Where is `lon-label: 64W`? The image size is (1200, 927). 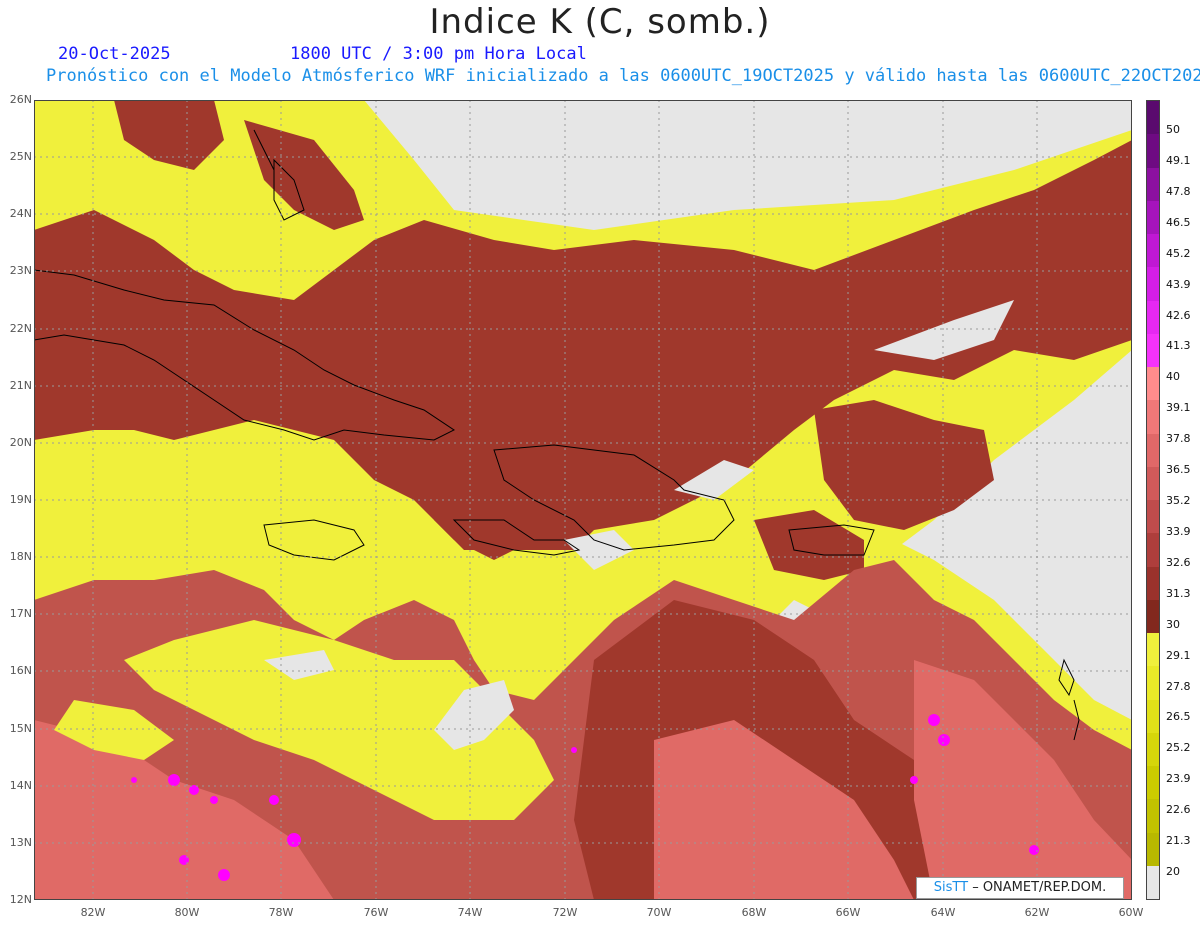
lon-label: 64W is located at coordinates (943, 912).